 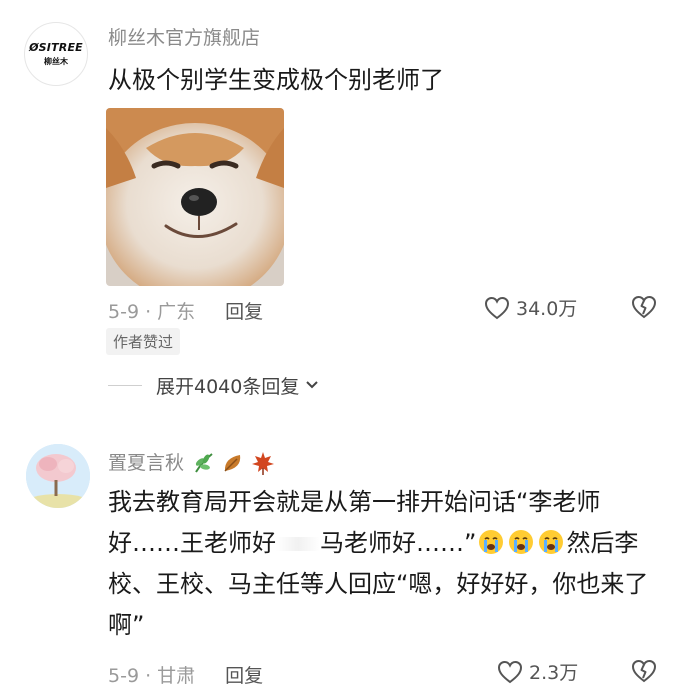 I want to click on like-button: 34.0万, so click(x=530, y=307).